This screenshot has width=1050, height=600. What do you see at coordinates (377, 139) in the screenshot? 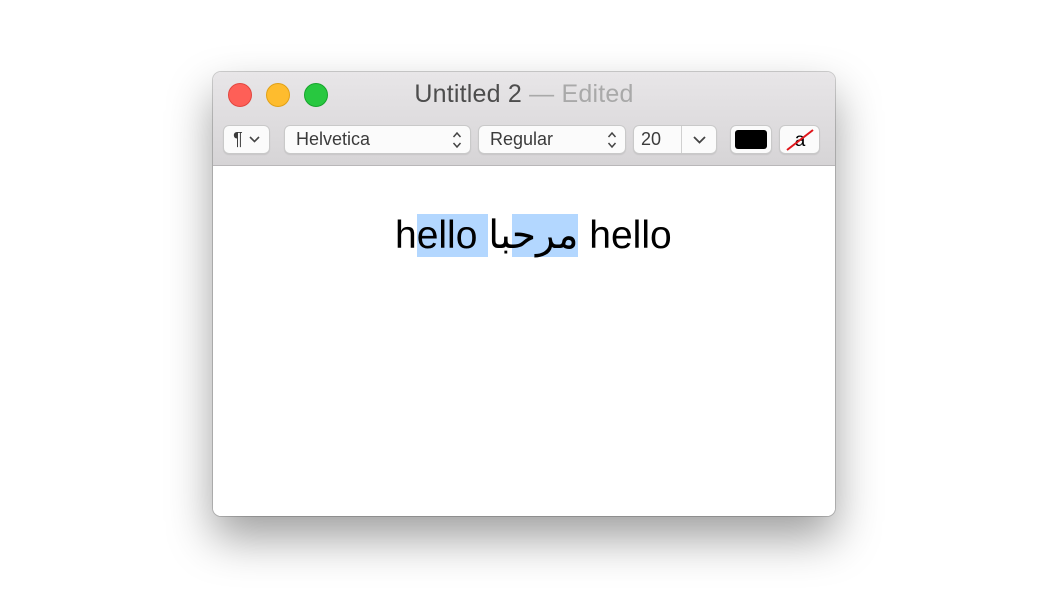
I see `font-family-popup: Helvetica` at bounding box center [377, 139].